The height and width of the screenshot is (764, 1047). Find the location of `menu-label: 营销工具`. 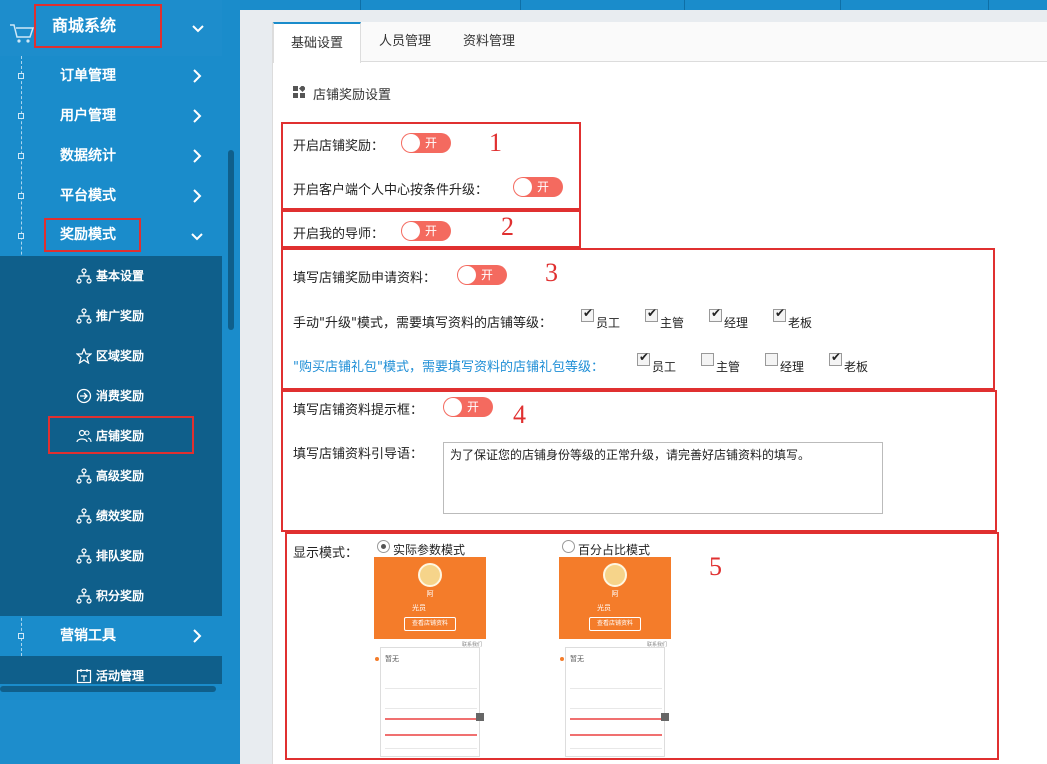

menu-label: 营销工具 is located at coordinates (88, 636).